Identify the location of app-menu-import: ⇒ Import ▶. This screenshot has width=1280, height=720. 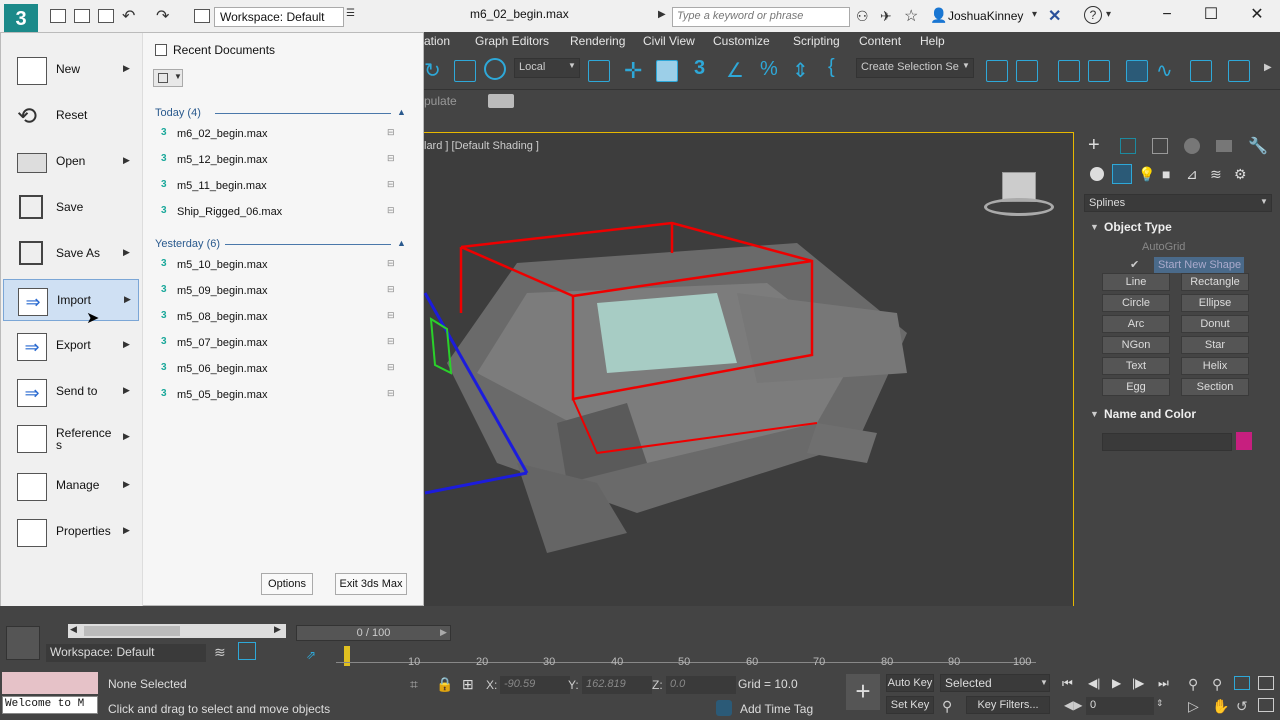
(71, 300).